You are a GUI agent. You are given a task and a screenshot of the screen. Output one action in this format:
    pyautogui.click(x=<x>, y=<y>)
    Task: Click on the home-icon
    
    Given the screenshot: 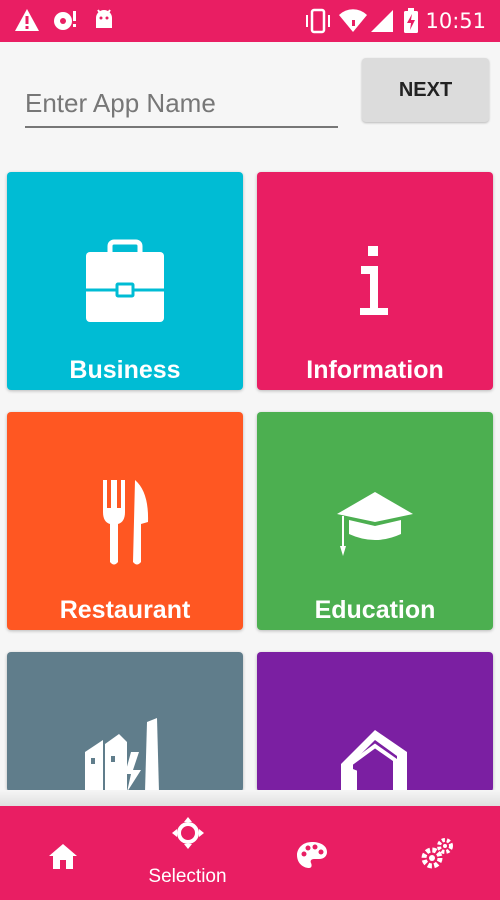 What is the action you would take?
    pyautogui.click(x=63, y=856)
    